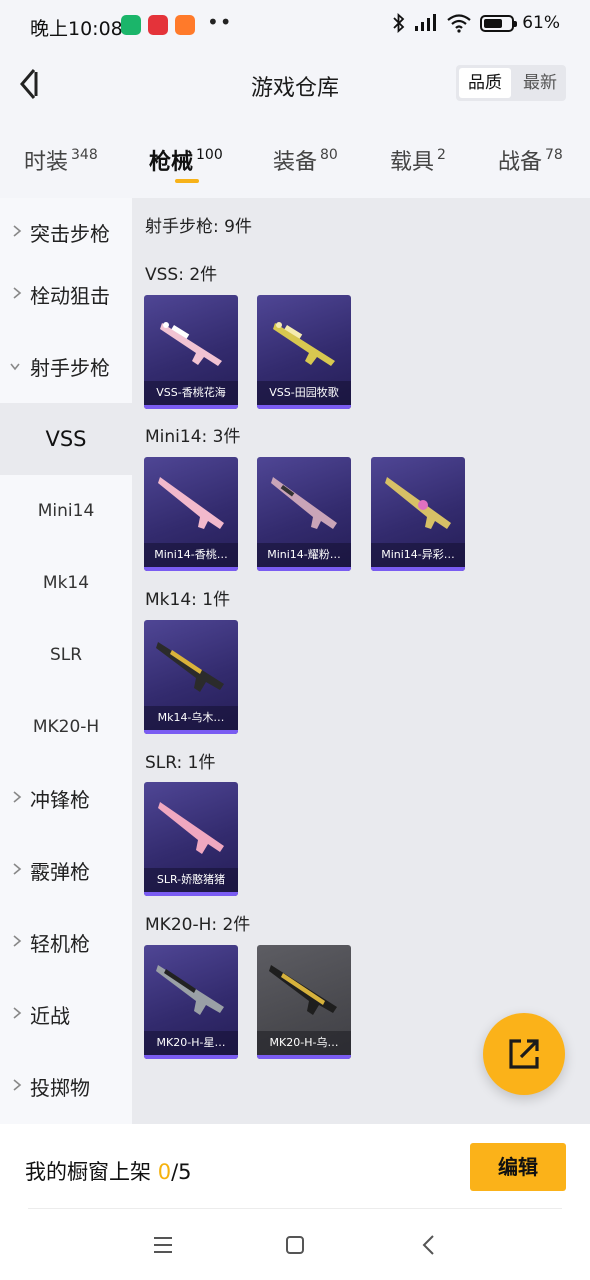  I want to click on battery-percent: 61%, so click(541, 23).